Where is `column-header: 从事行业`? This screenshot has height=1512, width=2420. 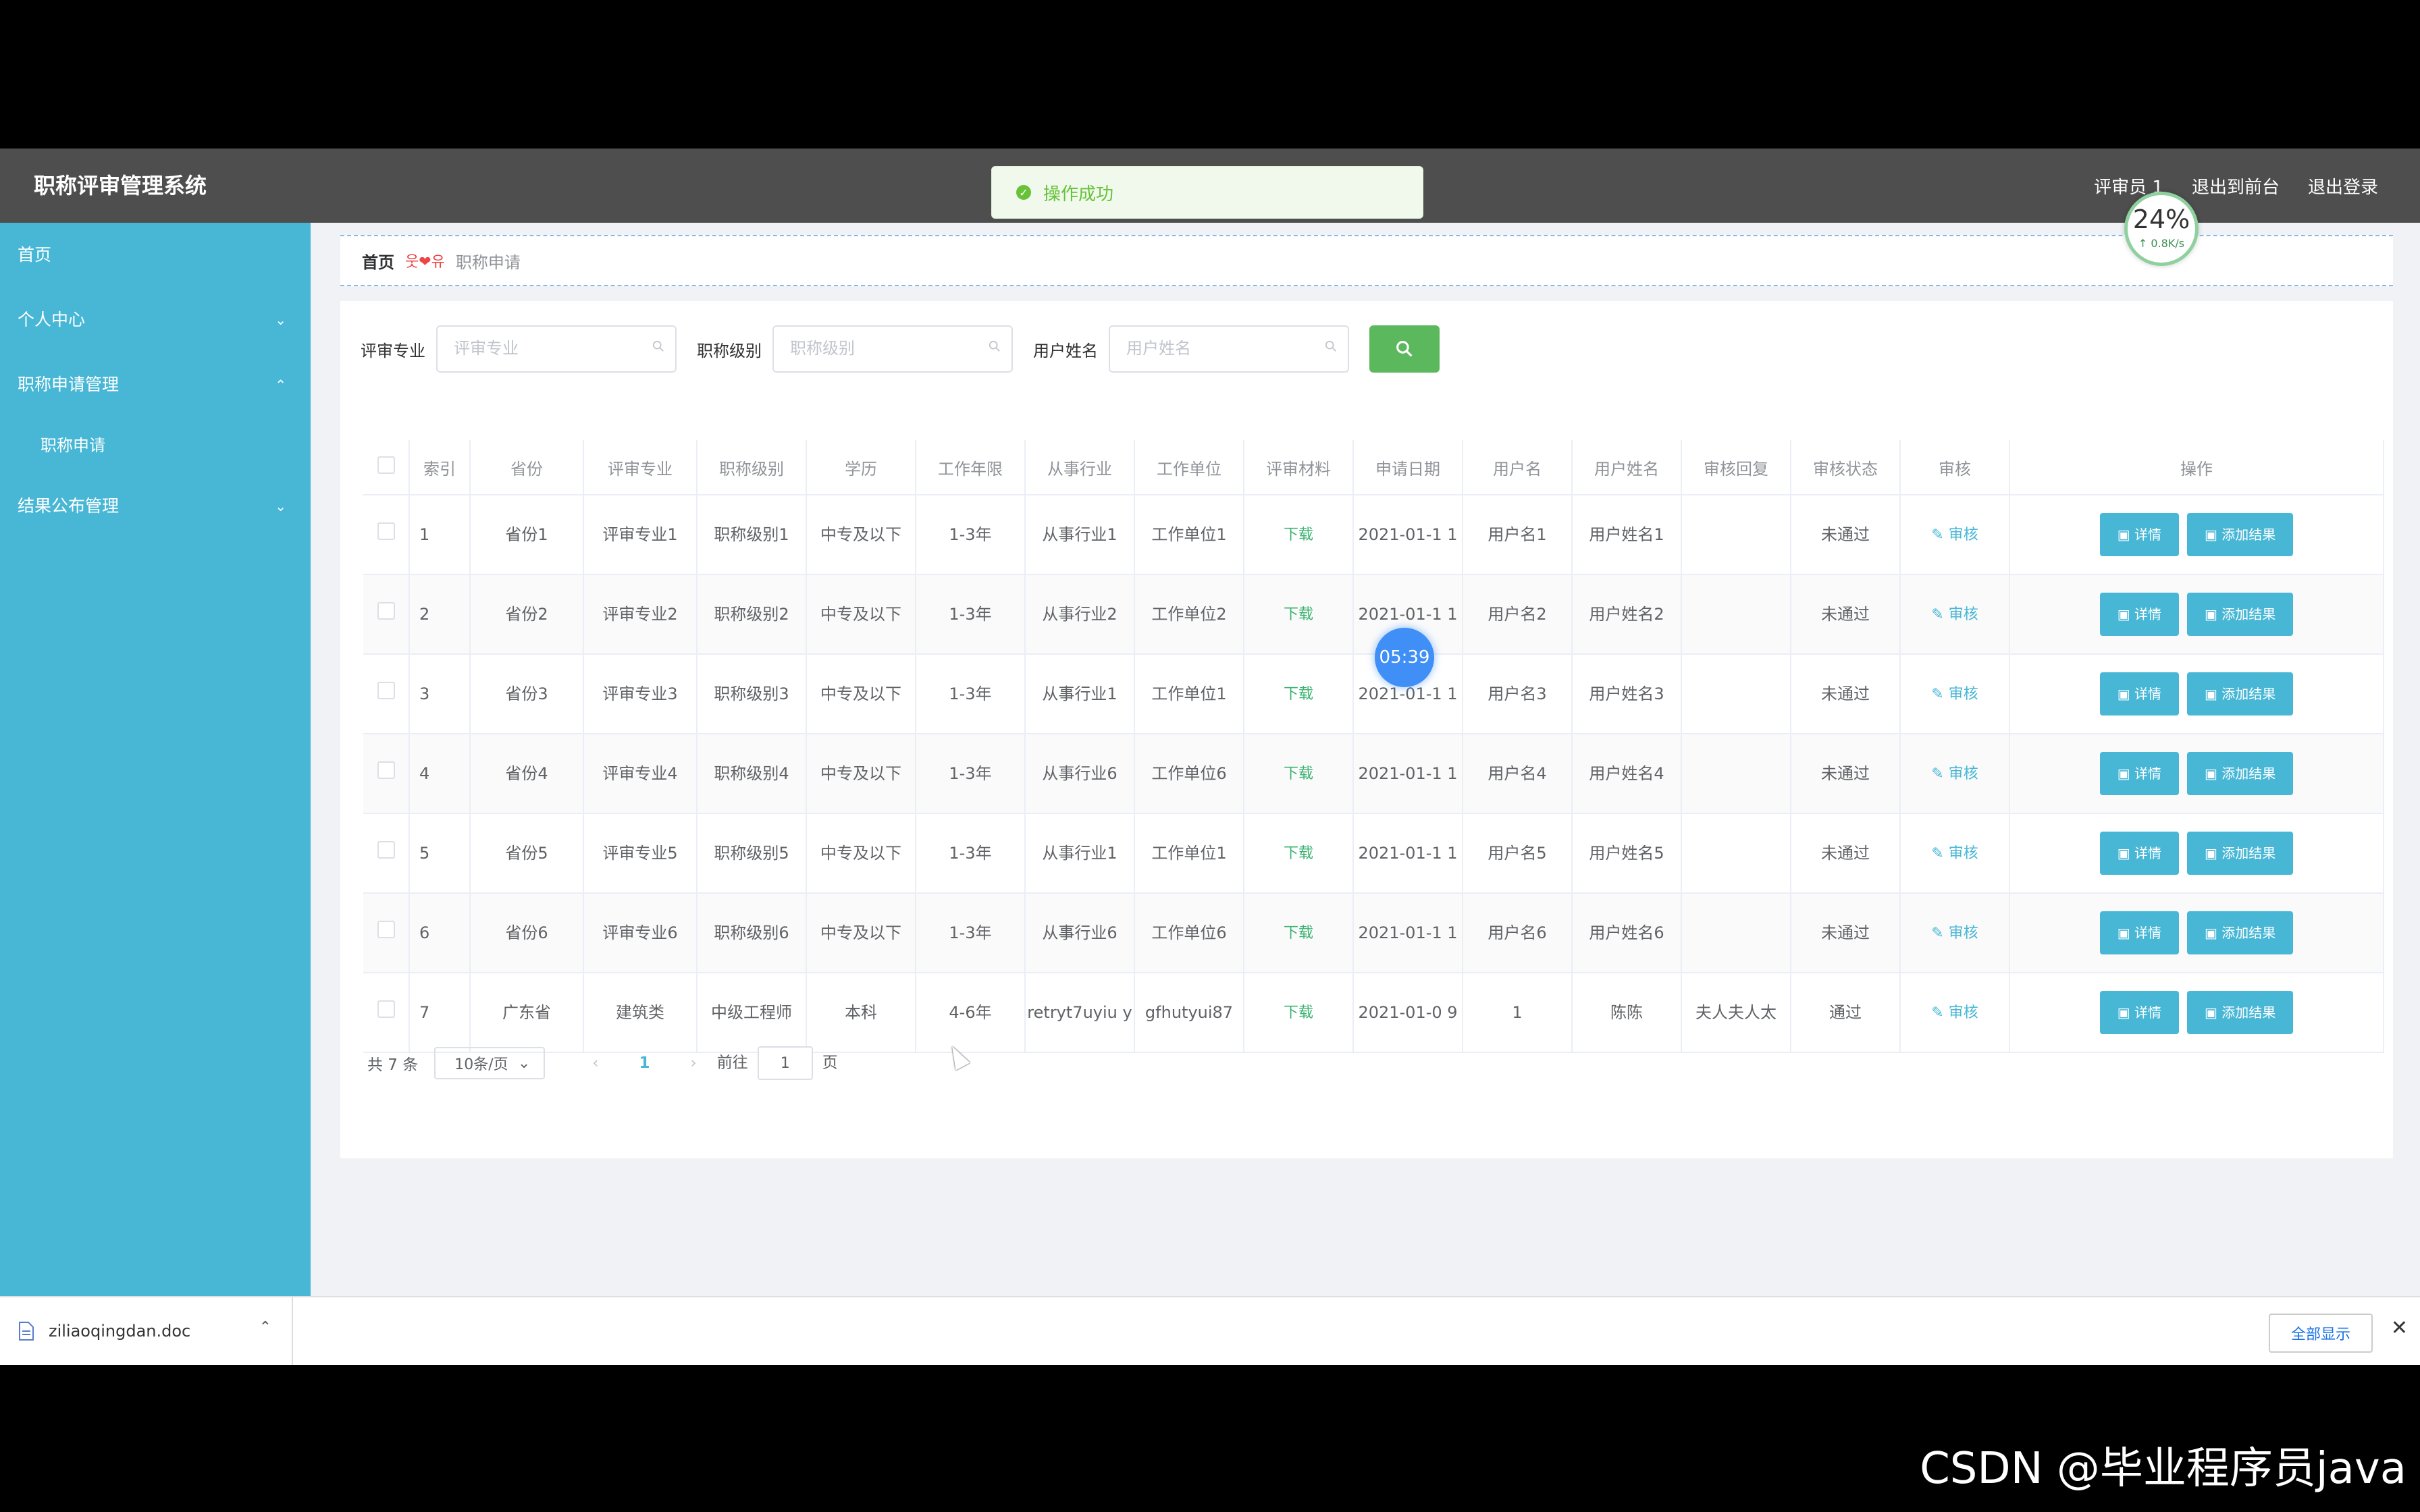 column-header: 从事行业 is located at coordinates (1080, 468).